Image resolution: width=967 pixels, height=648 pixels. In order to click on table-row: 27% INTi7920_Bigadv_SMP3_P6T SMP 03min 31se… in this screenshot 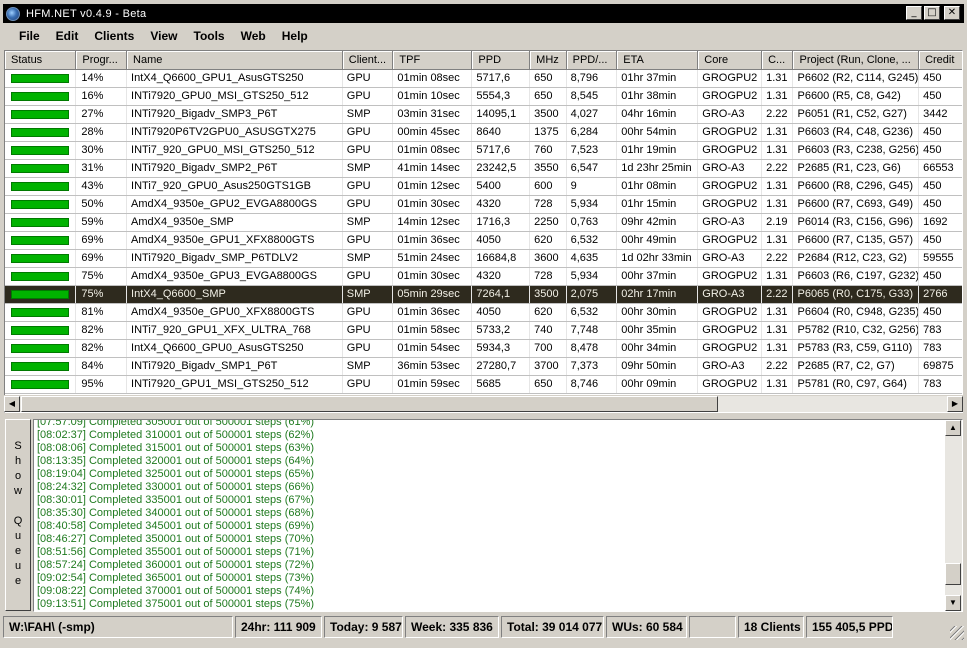, I will do `click(483, 114)`.